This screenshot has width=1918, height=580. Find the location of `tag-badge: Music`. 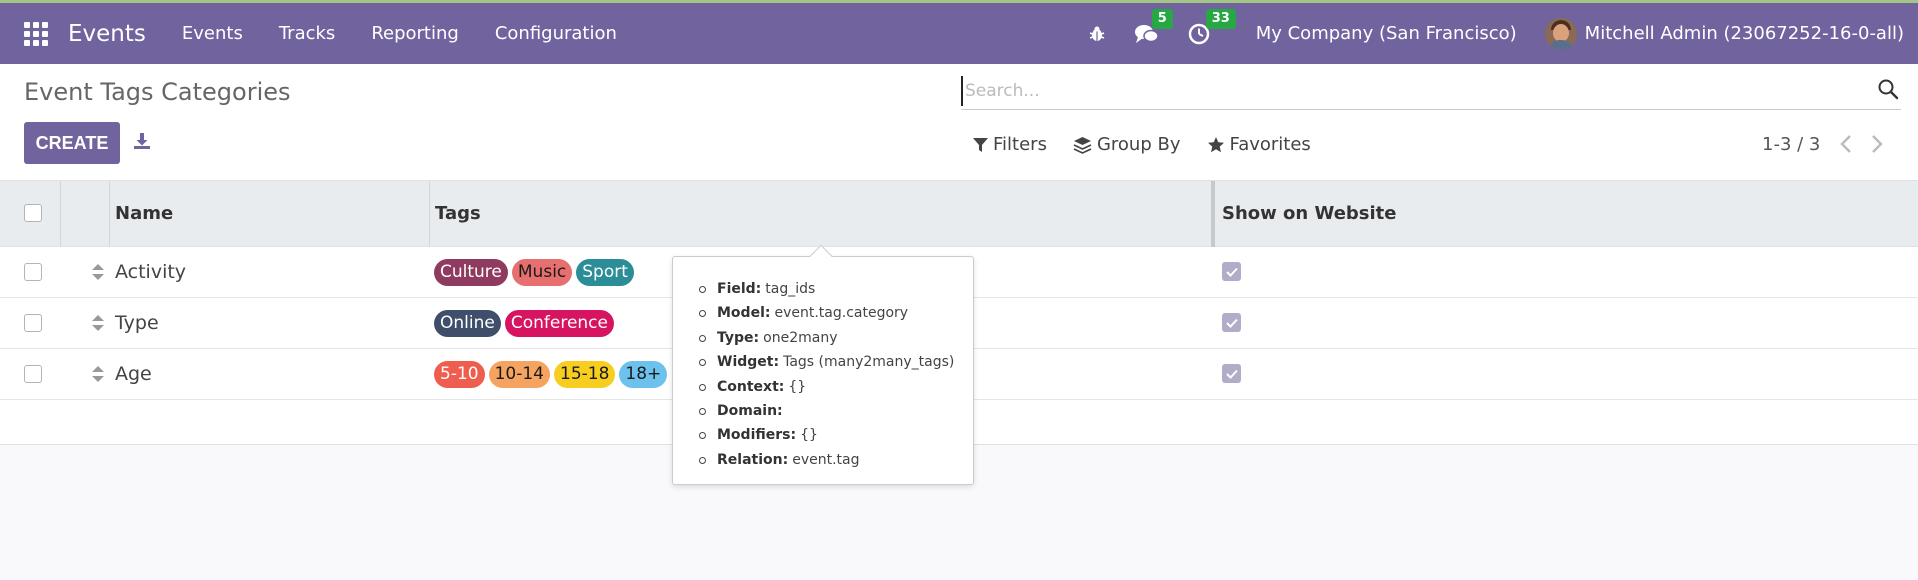

tag-badge: Music is located at coordinates (542, 272).